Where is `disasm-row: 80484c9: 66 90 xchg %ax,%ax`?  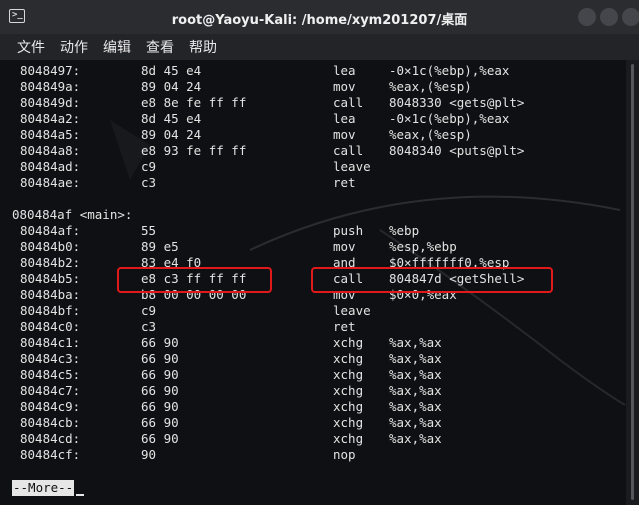 disasm-row: 80484c9: 66 90 xchg %ax,%ax is located at coordinates (313, 407).